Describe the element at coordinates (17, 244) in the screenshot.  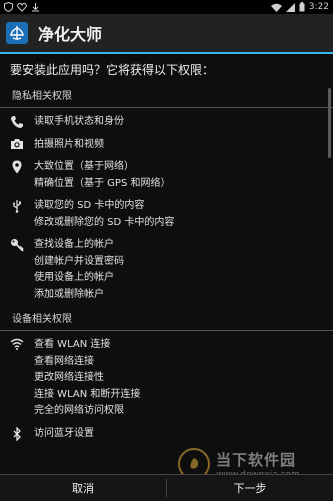
I see `key-icon` at that location.